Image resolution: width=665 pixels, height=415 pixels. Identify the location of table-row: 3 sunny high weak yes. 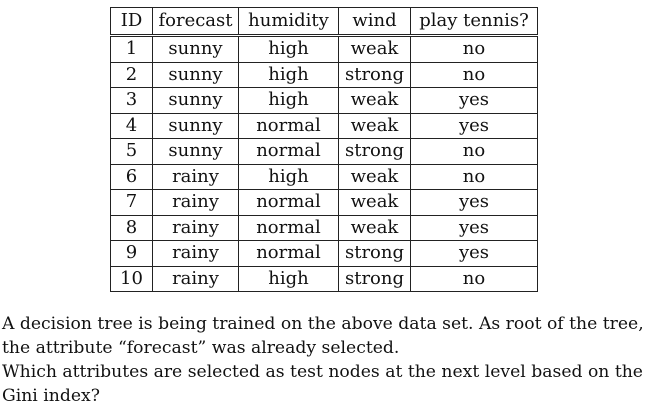
(324, 100).